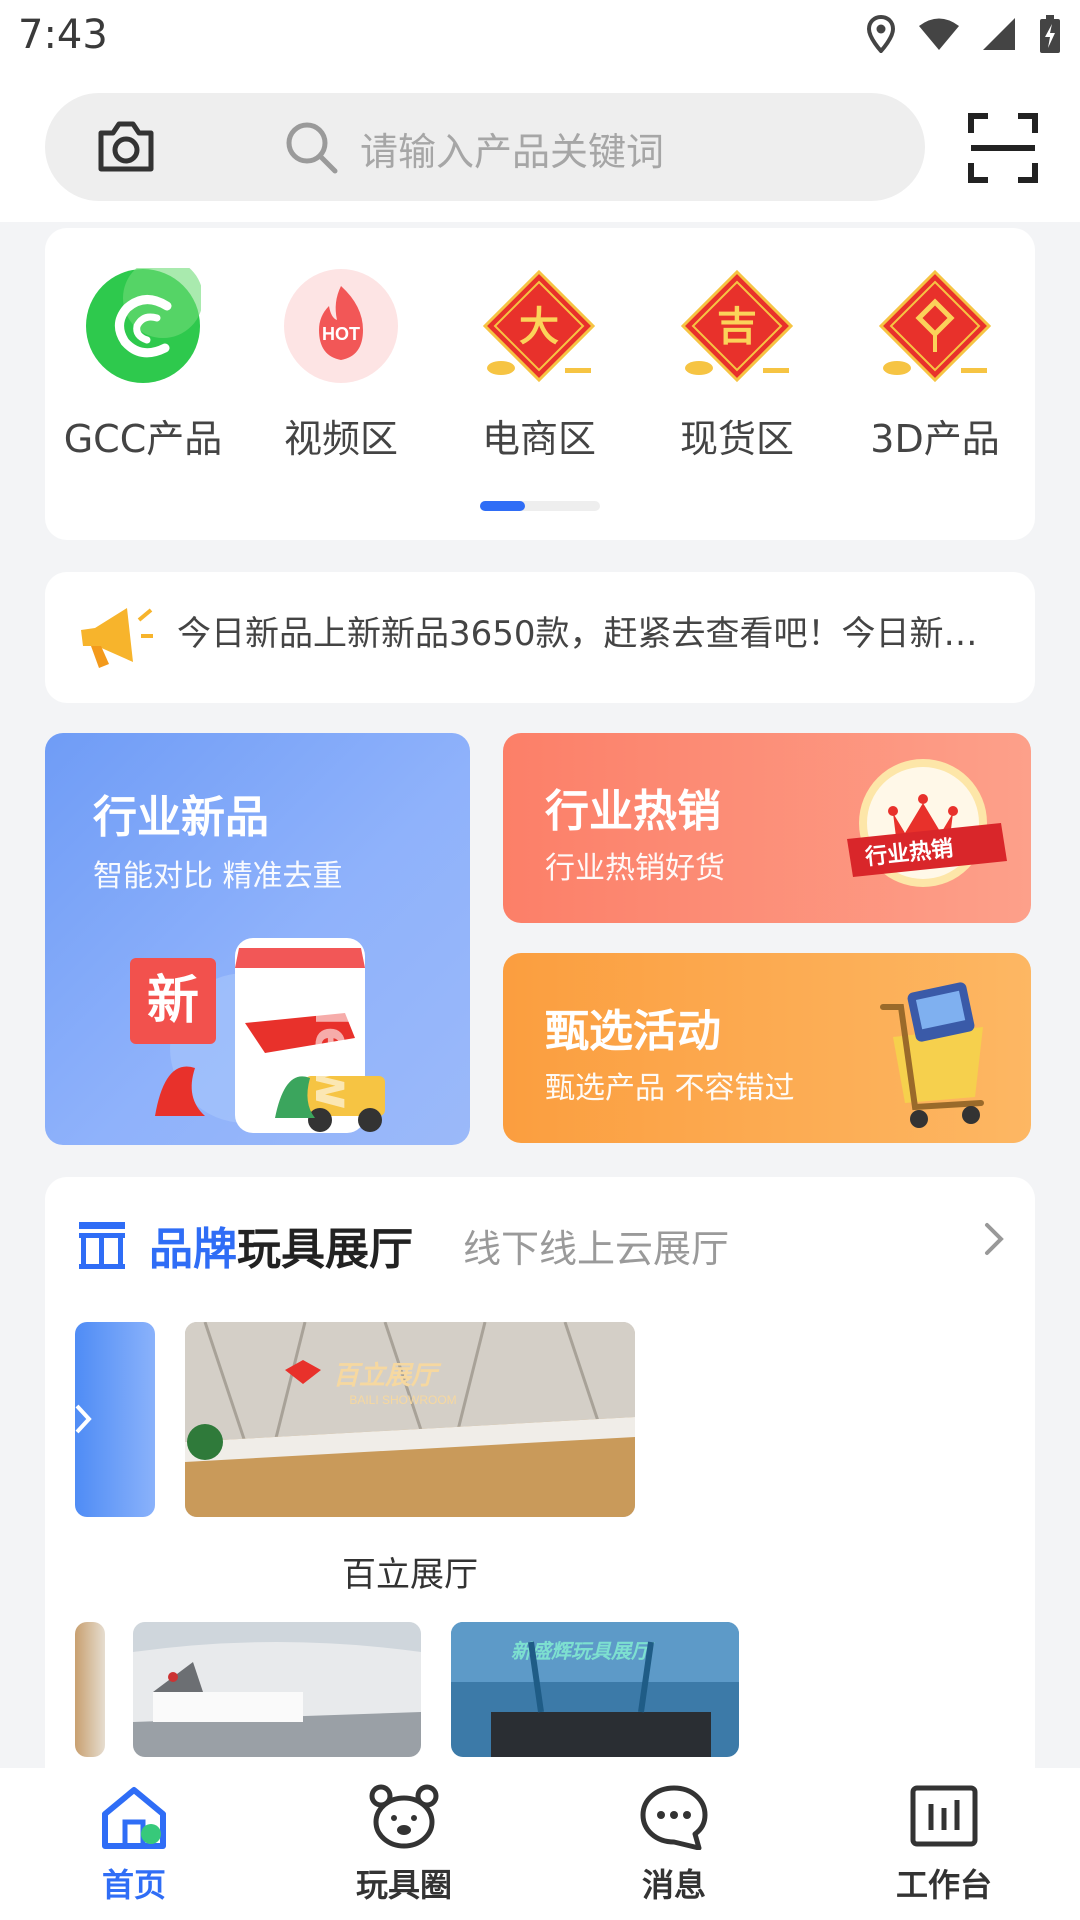 This screenshot has height=1920, width=1080. What do you see at coordinates (944, 1816) in the screenshot?
I see `dashboard-icon` at bounding box center [944, 1816].